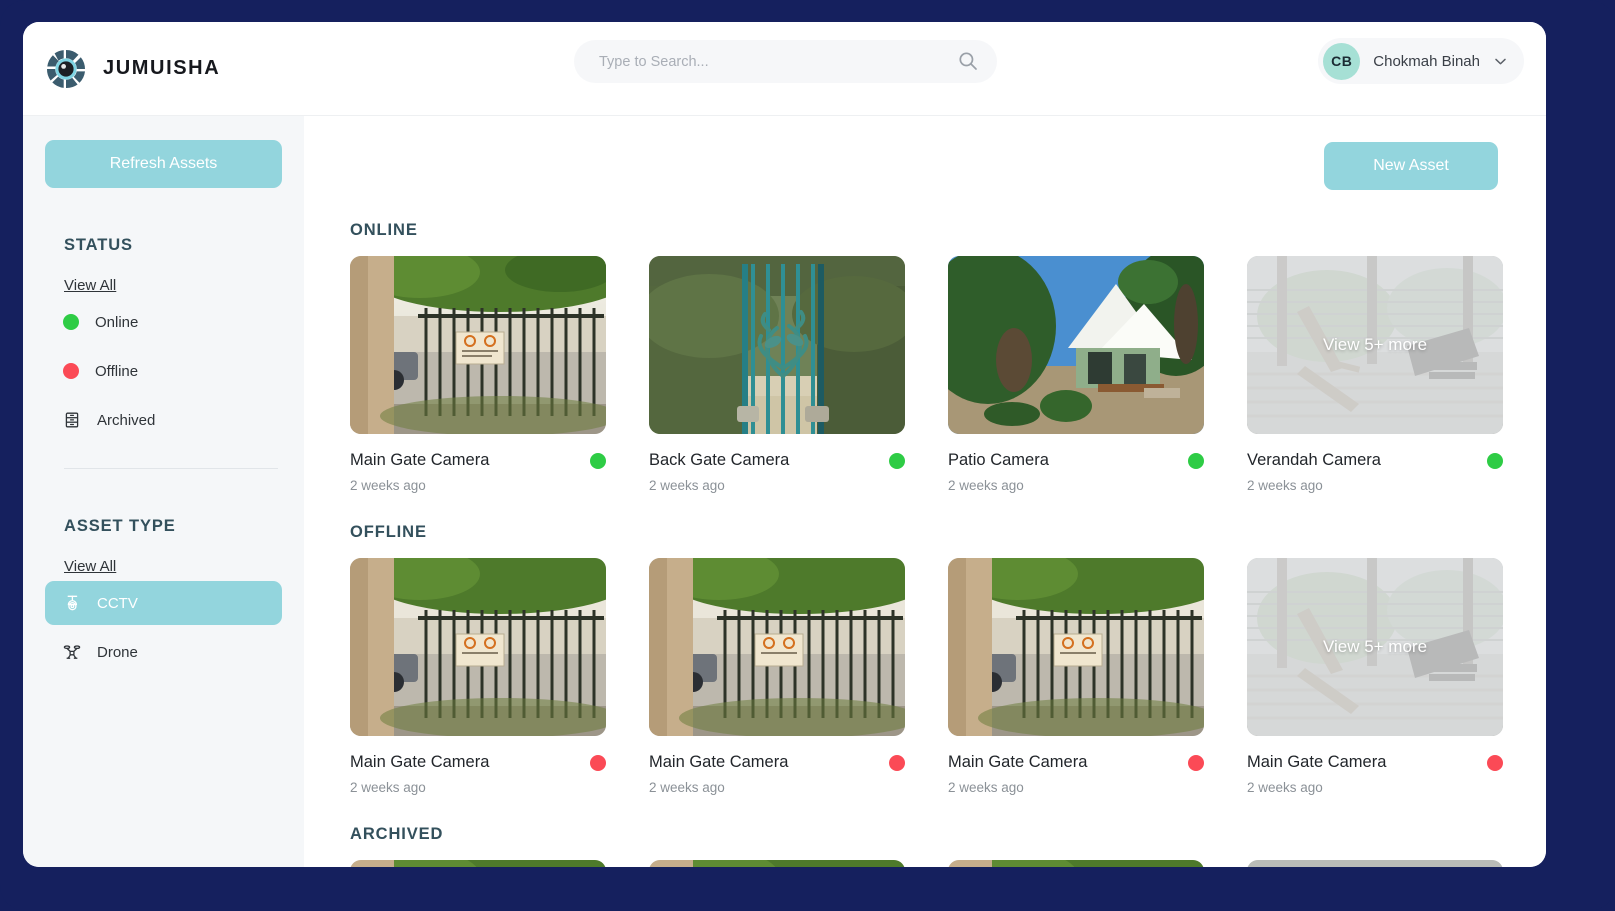 The height and width of the screenshot is (911, 1615). Describe the element at coordinates (72, 652) in the screenshot. I see `quadcopter-drone-icon` at that location.